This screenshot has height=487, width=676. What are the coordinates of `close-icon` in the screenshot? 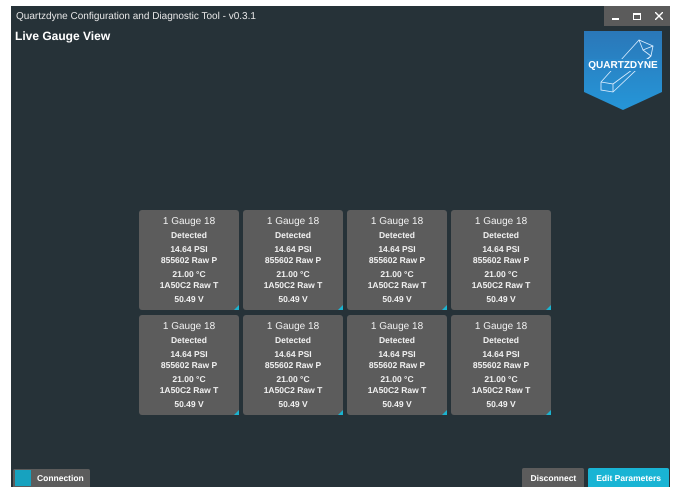 It's located at (659, 16).